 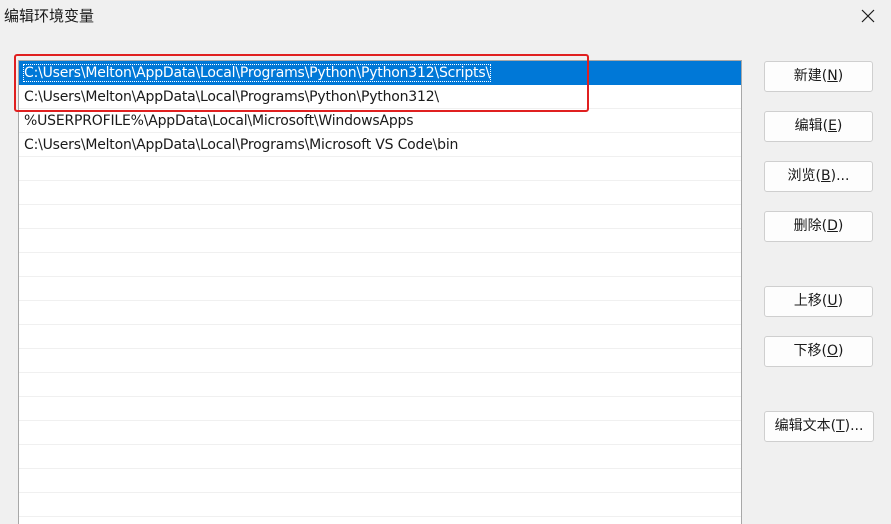 I want to click on move-up-button-mnemonic: U, so click(x=832, y=301).